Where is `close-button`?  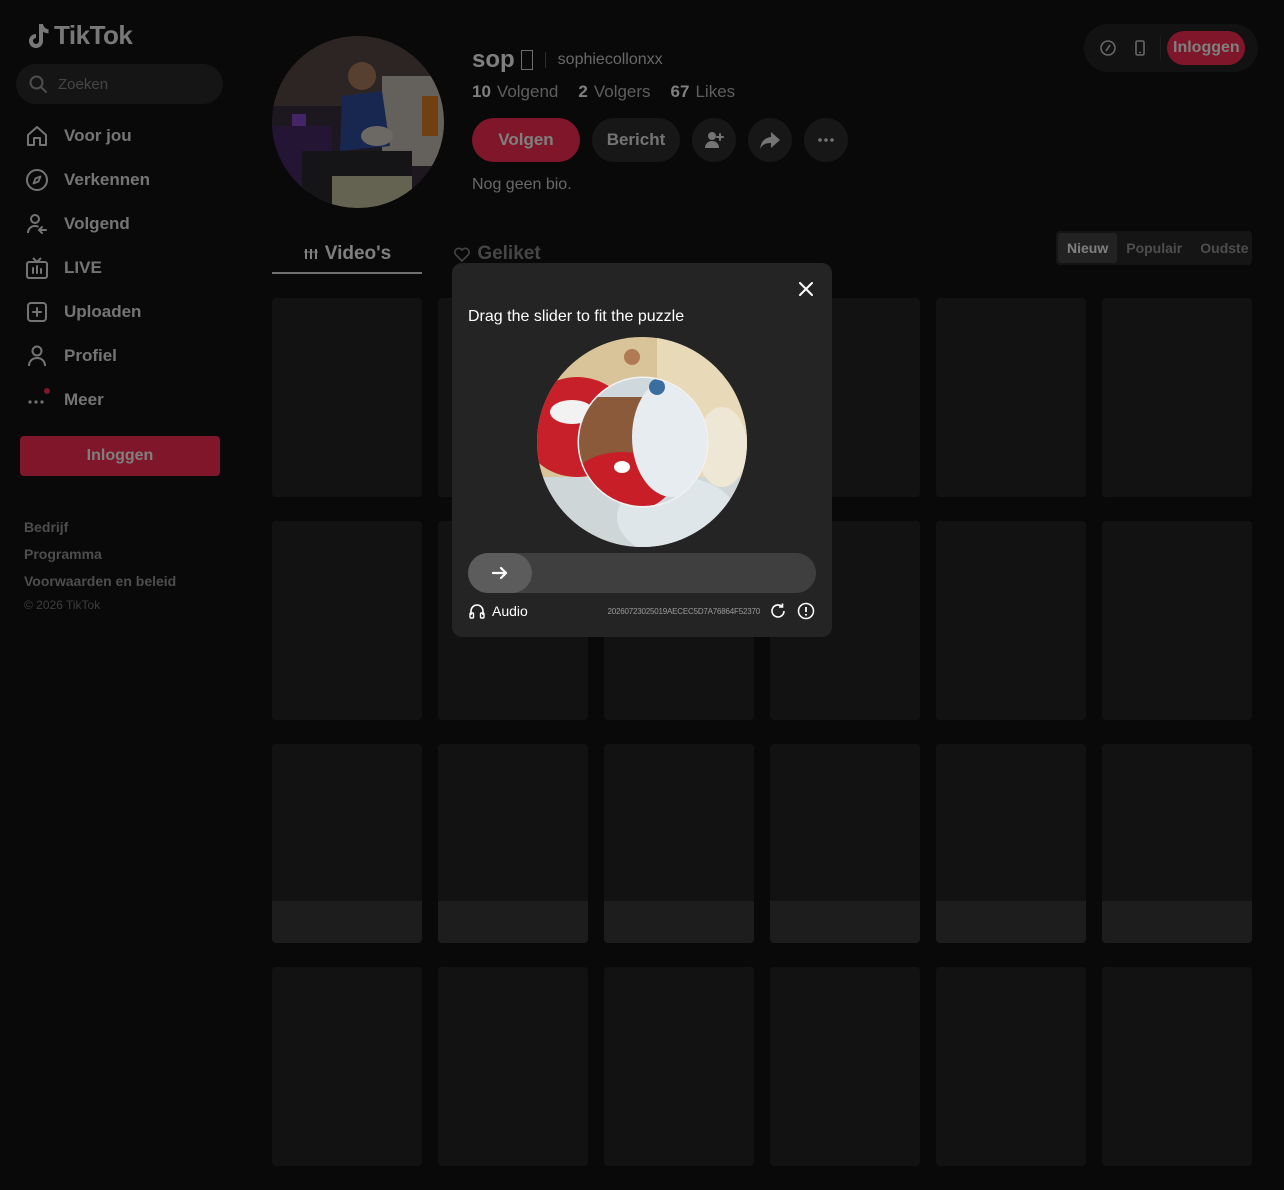
close-button is located at coordinates (806, 289).